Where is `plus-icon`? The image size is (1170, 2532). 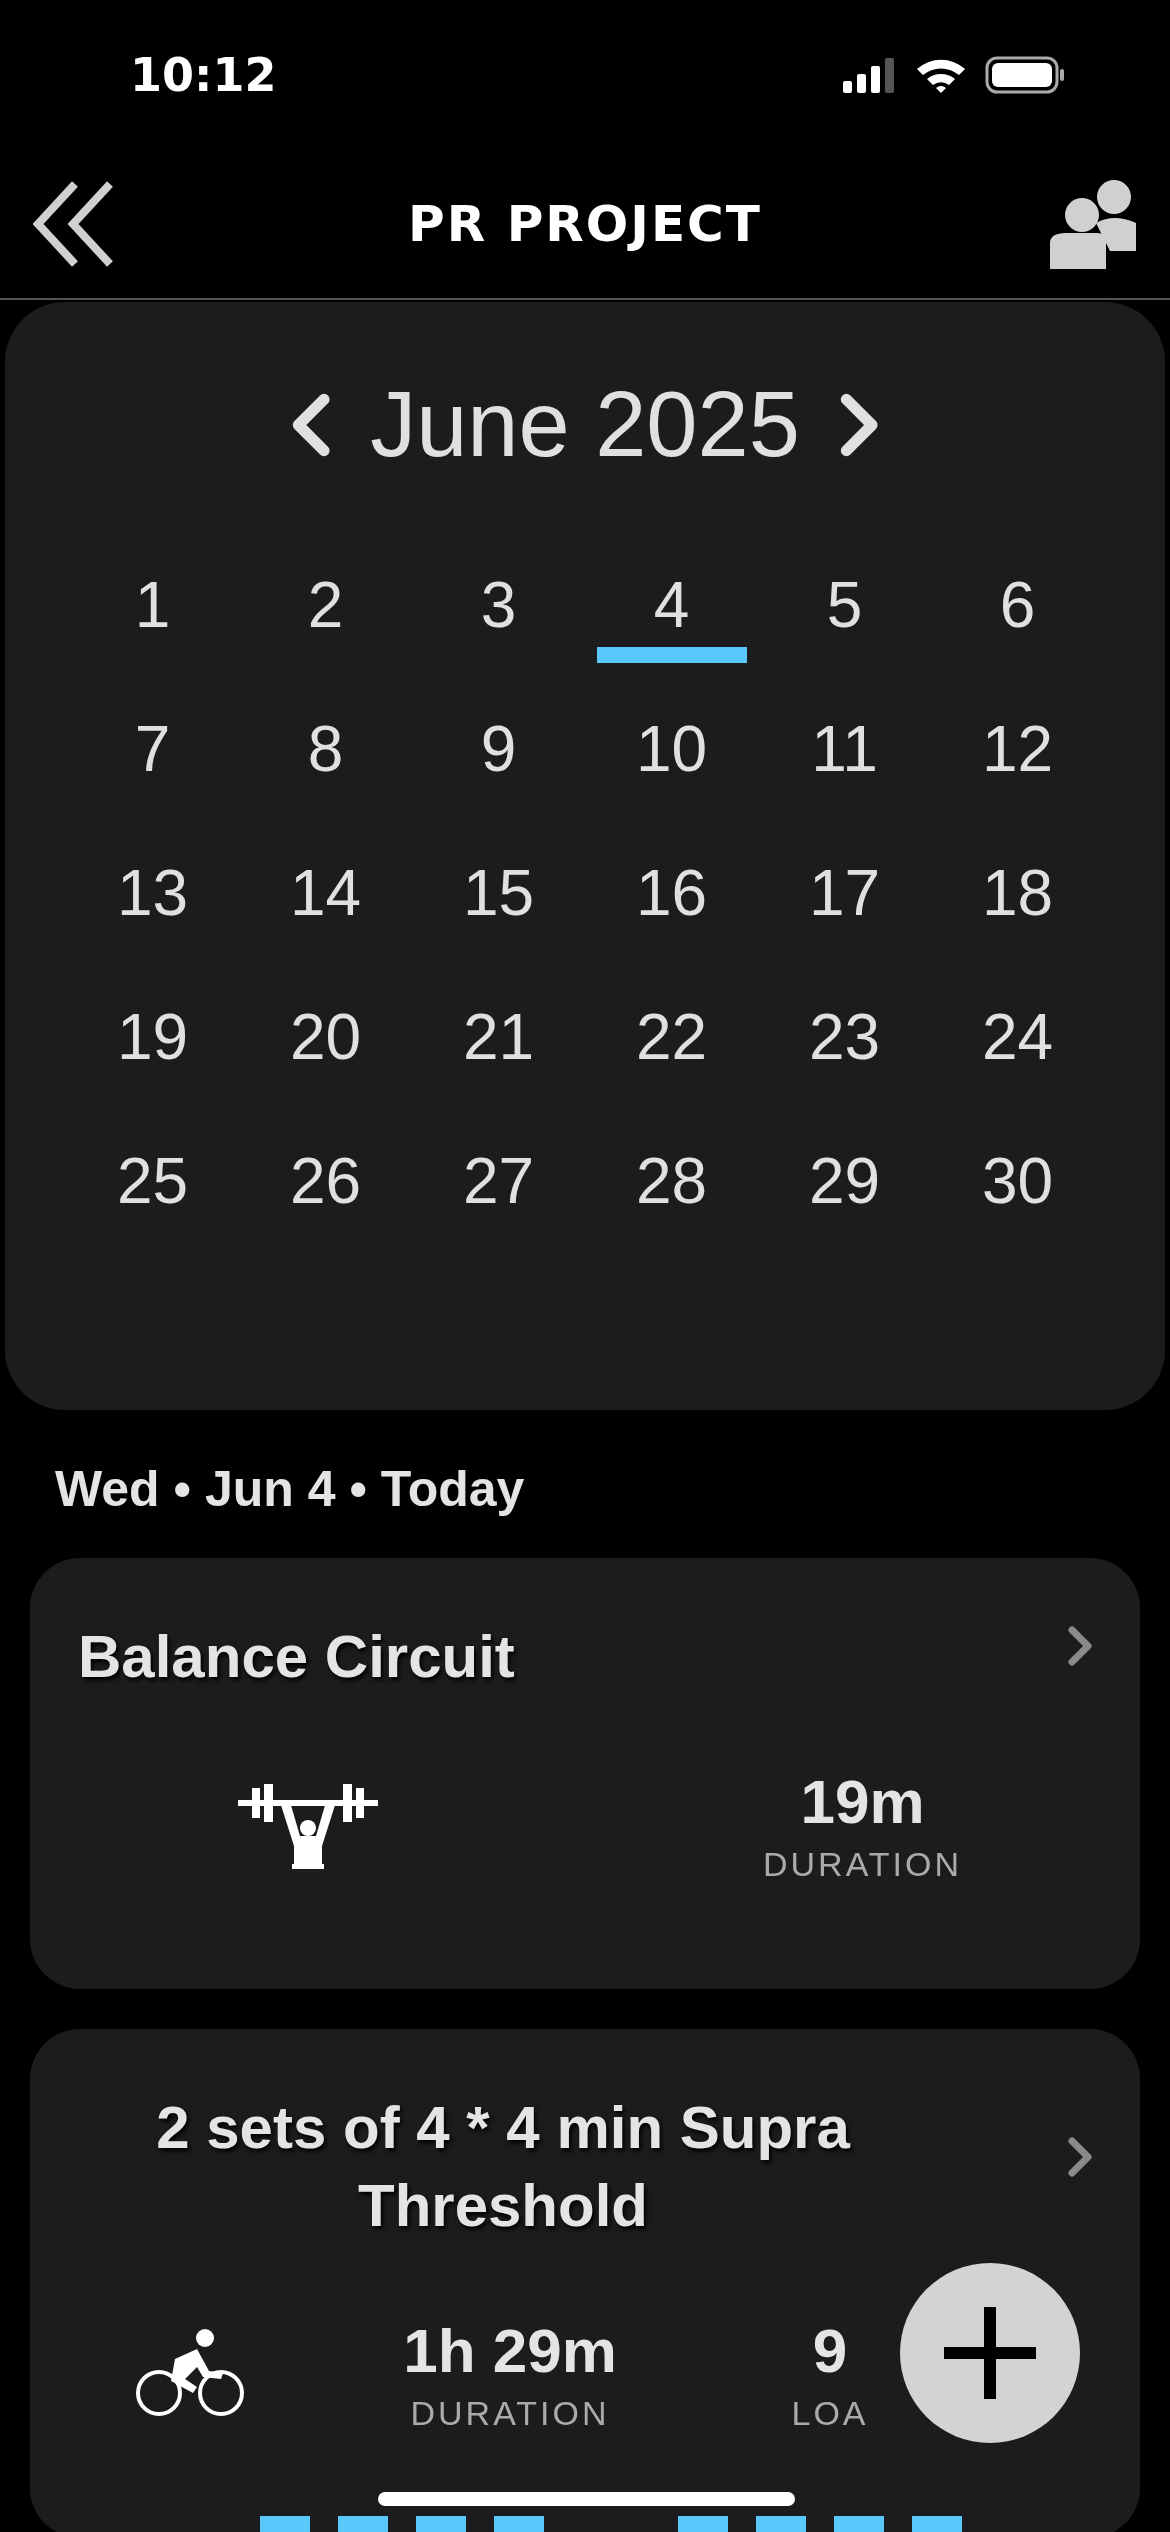 plus-icon is located at coordinates (990, 2353).